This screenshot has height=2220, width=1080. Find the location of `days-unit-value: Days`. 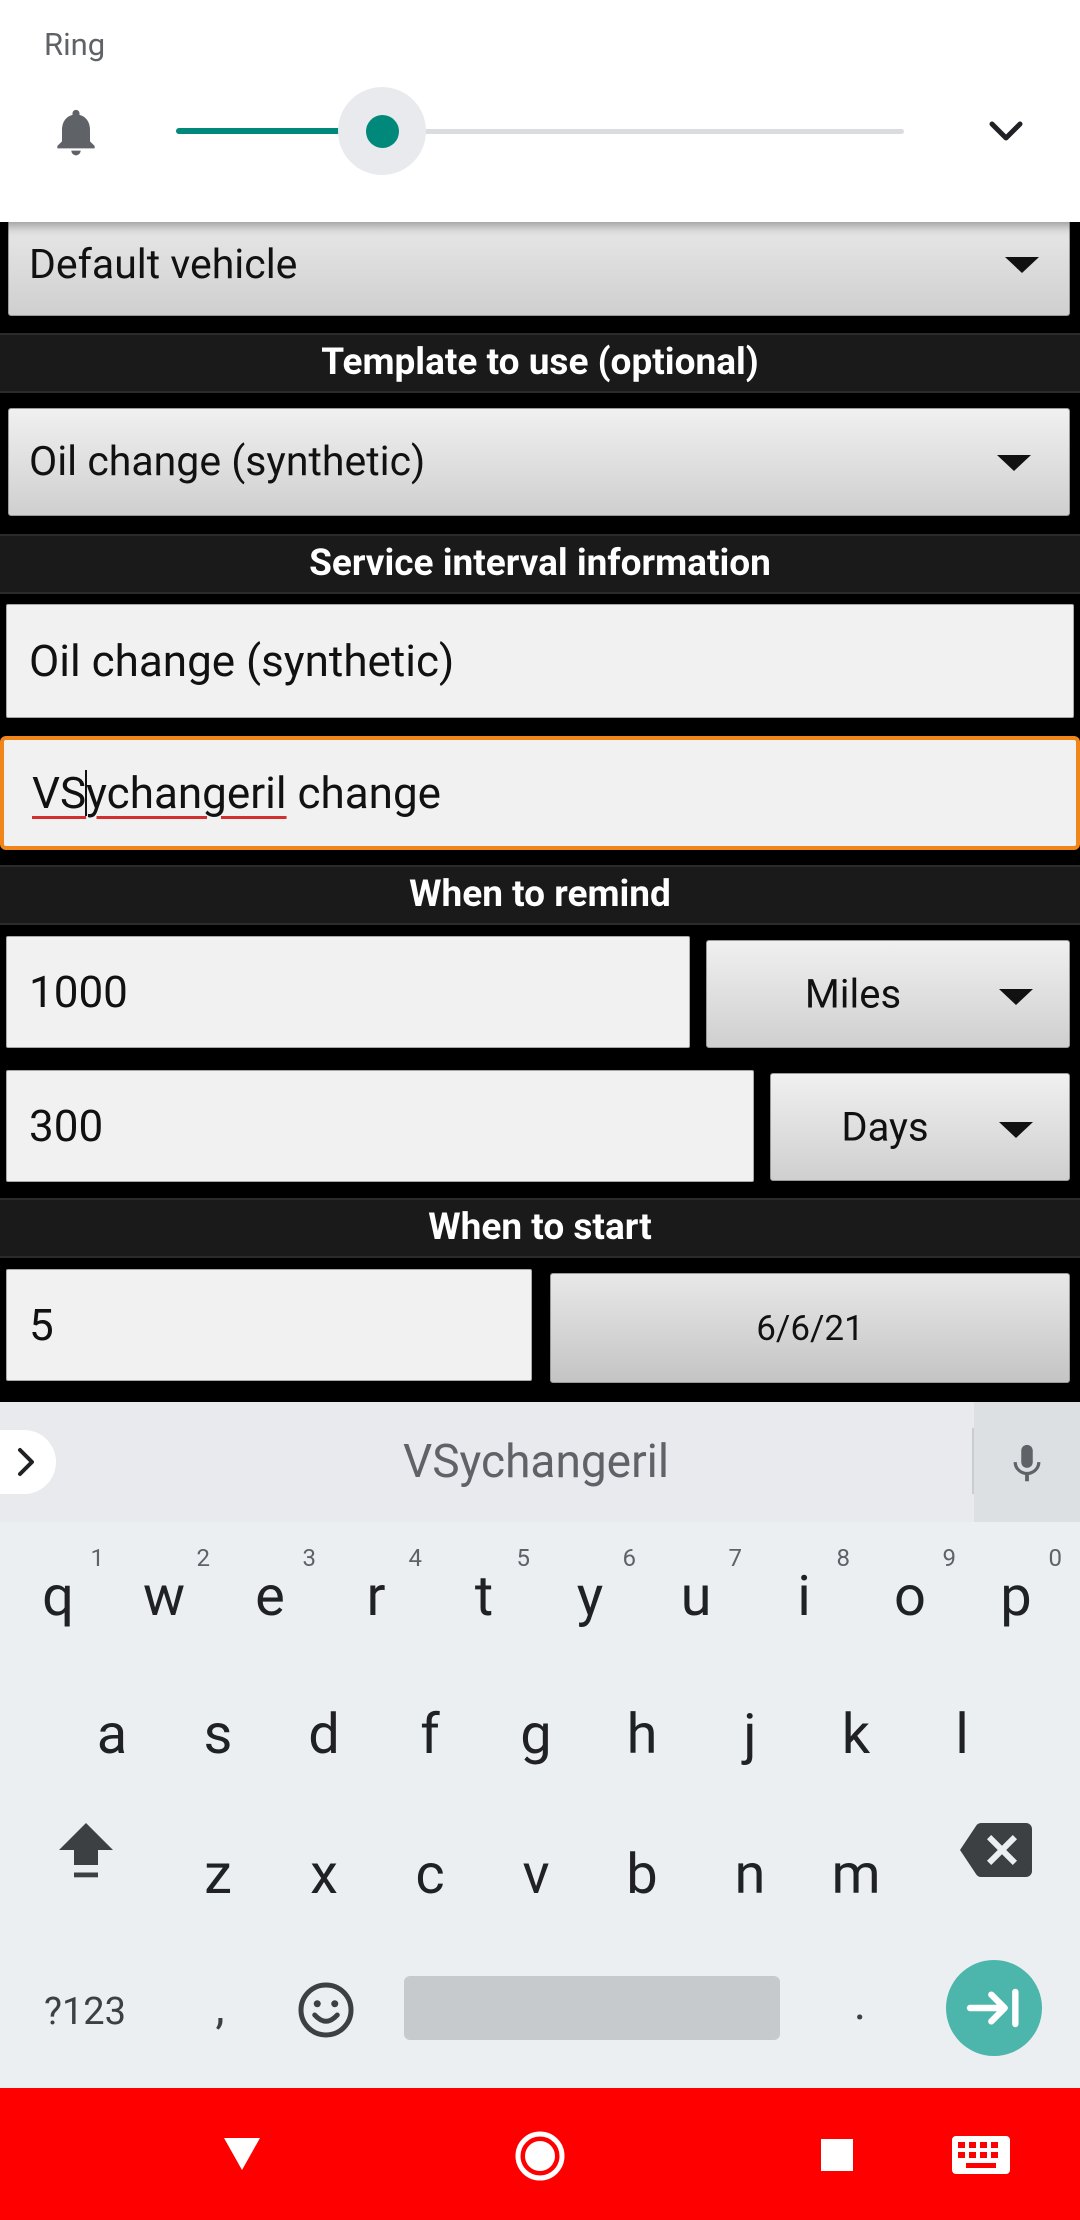

days-unit-value: Days is located at coordinates (885, 1127).